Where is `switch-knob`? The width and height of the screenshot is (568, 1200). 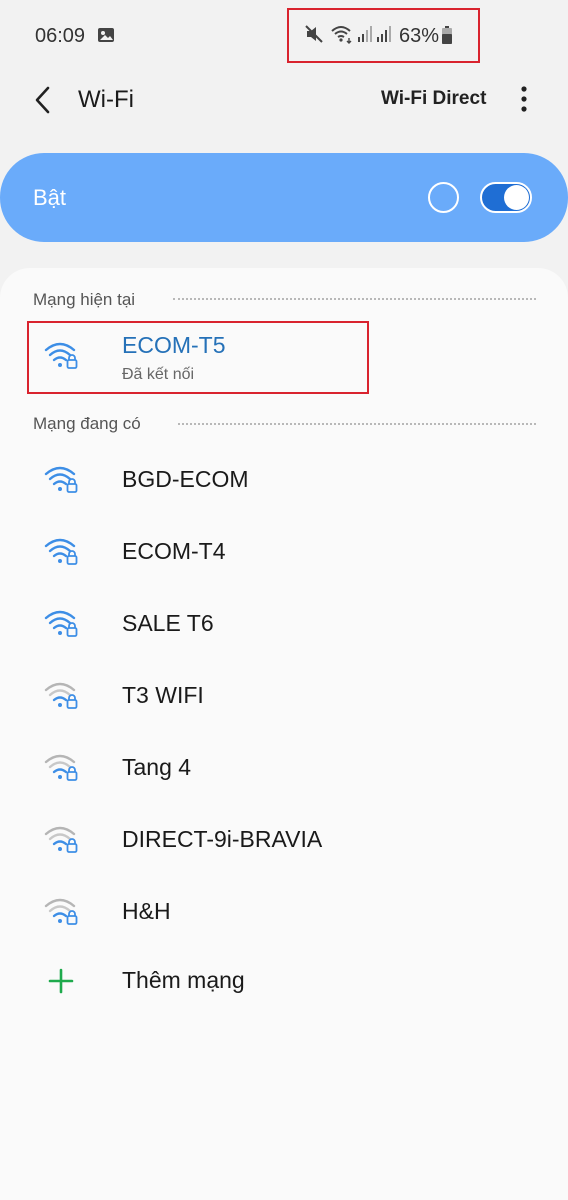 switch-knob is located at coordinates (516, 197).